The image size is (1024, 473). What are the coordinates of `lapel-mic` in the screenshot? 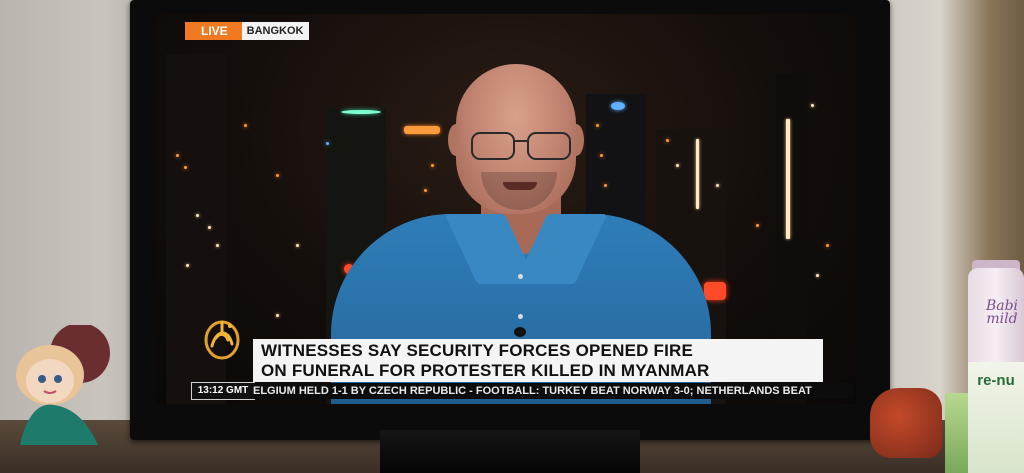 It's located at (520, 332).